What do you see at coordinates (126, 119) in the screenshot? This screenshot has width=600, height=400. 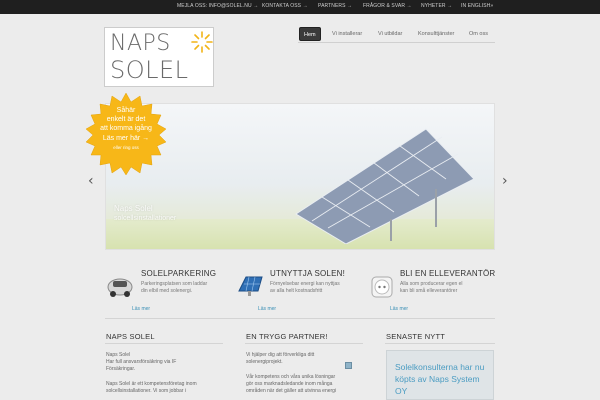 I see `badge-line-2: enkelt är det` at bounding box center [126, 119].